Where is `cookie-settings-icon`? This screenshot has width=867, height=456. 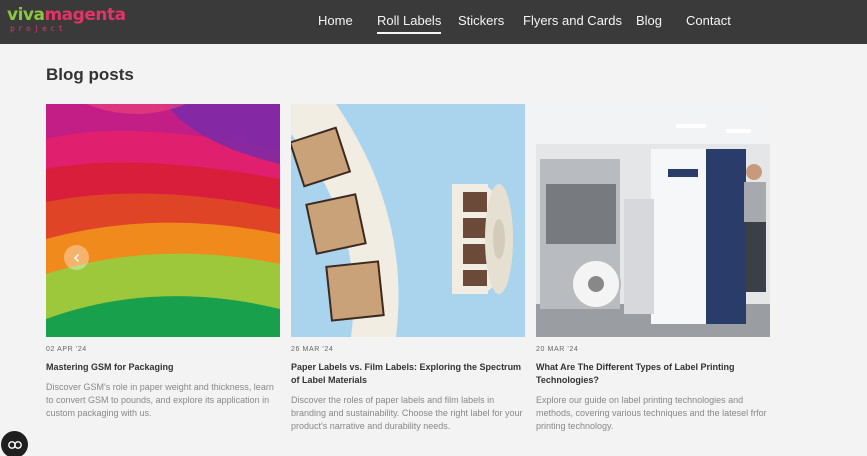 cookie-settings-icon is located at coordinates (14, 444).